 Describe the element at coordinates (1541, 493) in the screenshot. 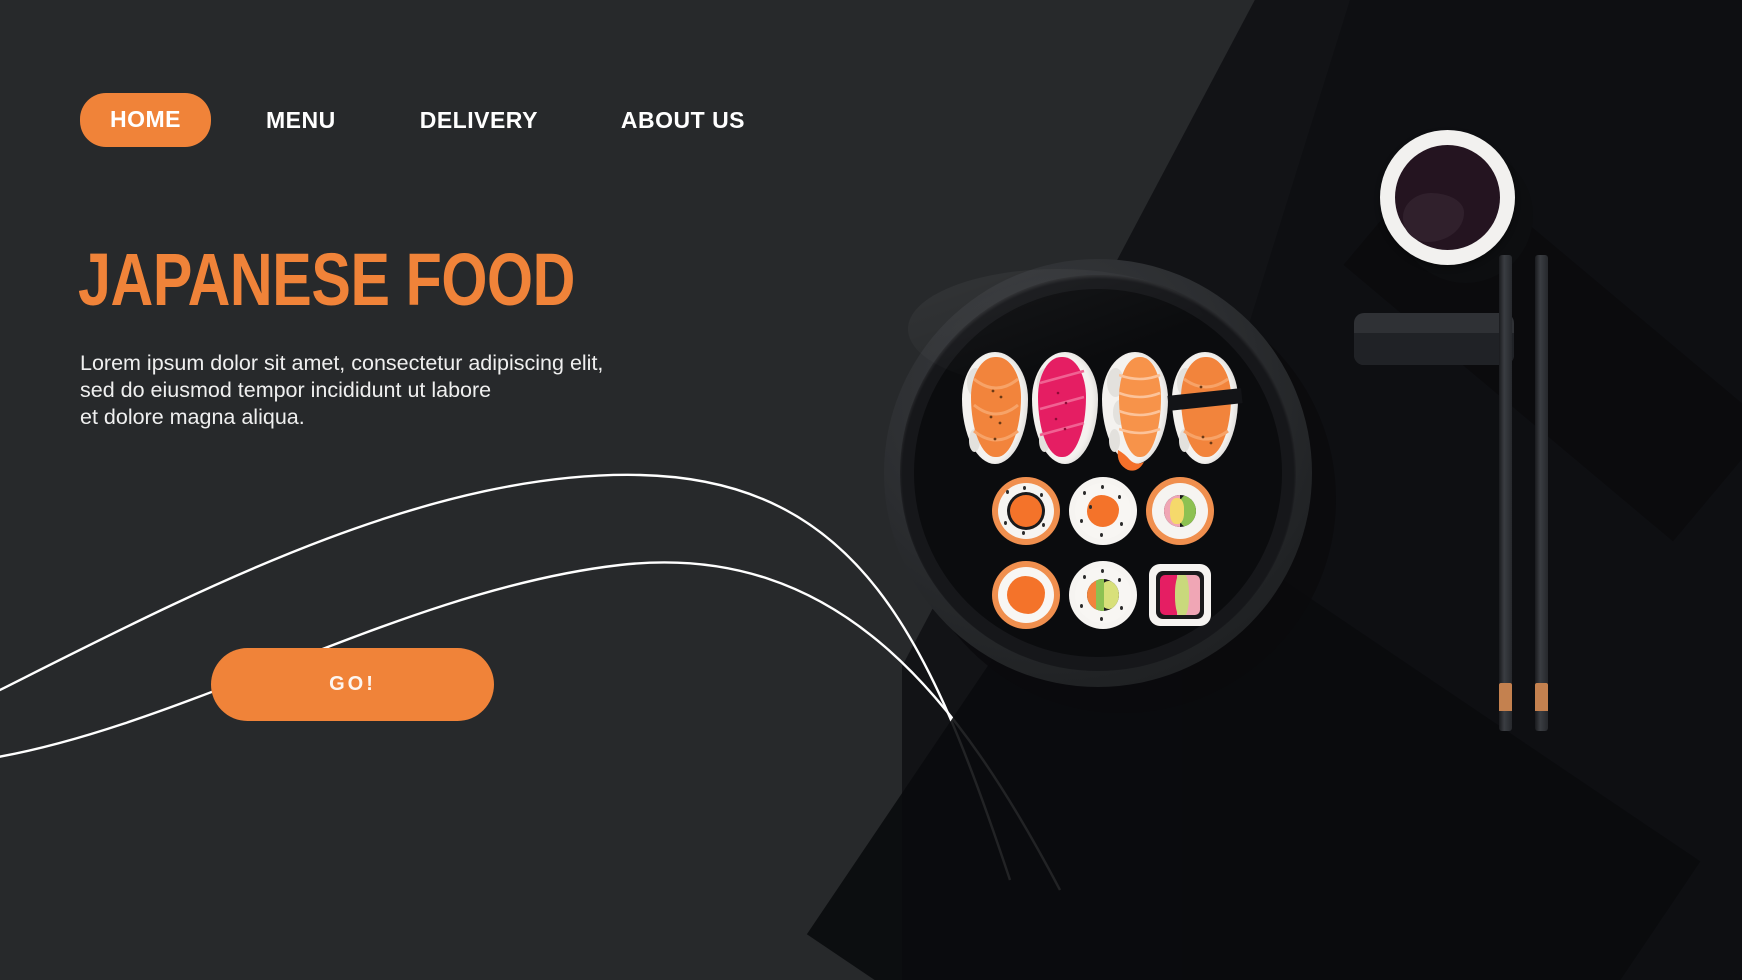

I see `chopstick-right` at that location.